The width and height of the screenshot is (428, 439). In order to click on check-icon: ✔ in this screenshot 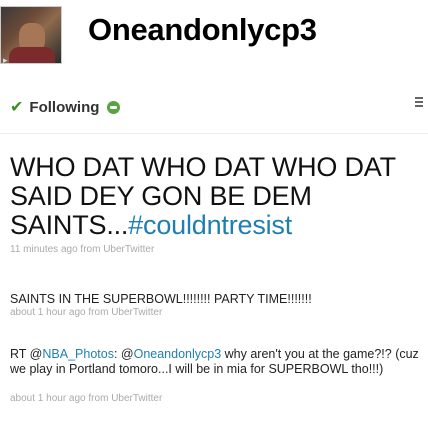, I will do `click(17, 107)`.